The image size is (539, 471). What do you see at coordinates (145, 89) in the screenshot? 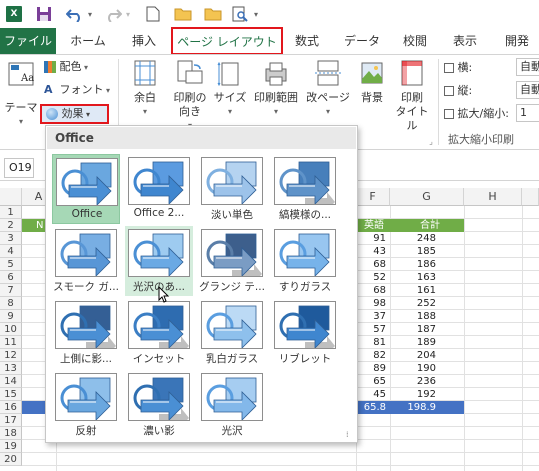
I see `margins-button: 余白 ▾` at bounding box center [145, 89].